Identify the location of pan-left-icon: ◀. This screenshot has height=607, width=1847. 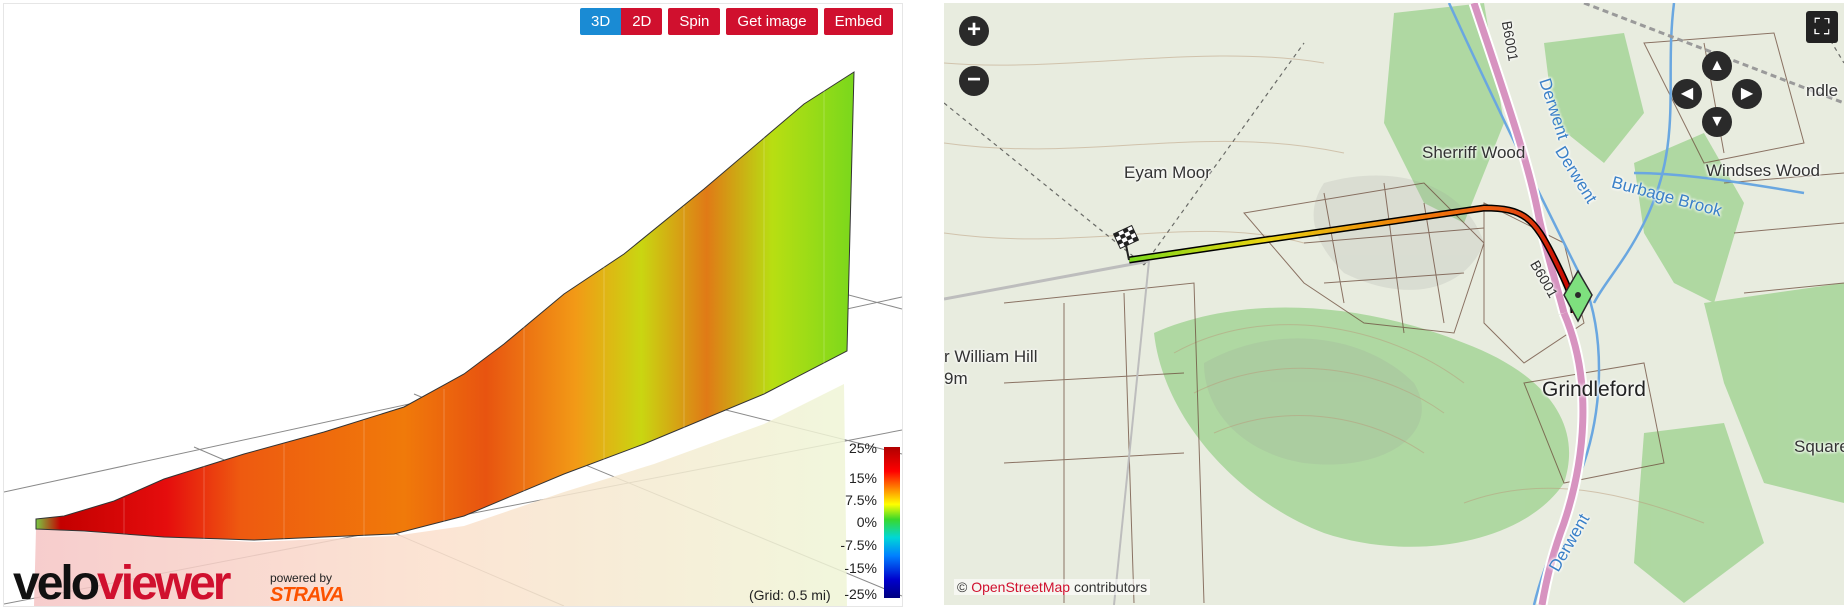
(1687, 94).